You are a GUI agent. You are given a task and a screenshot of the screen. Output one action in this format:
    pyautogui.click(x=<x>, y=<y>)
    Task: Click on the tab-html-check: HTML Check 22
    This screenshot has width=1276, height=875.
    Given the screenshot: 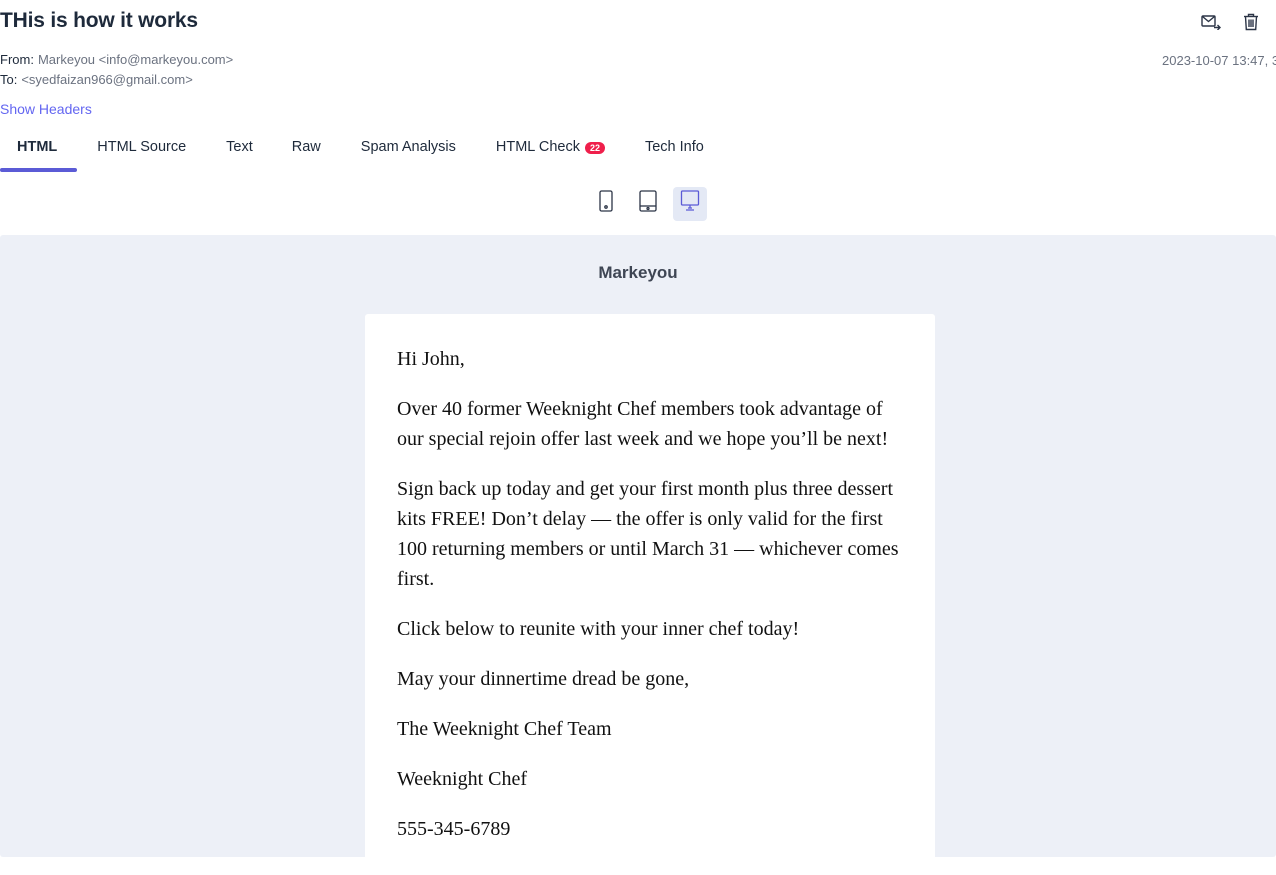 What is the action you would take?
    pyautogui.click(x=550, y=148)
    